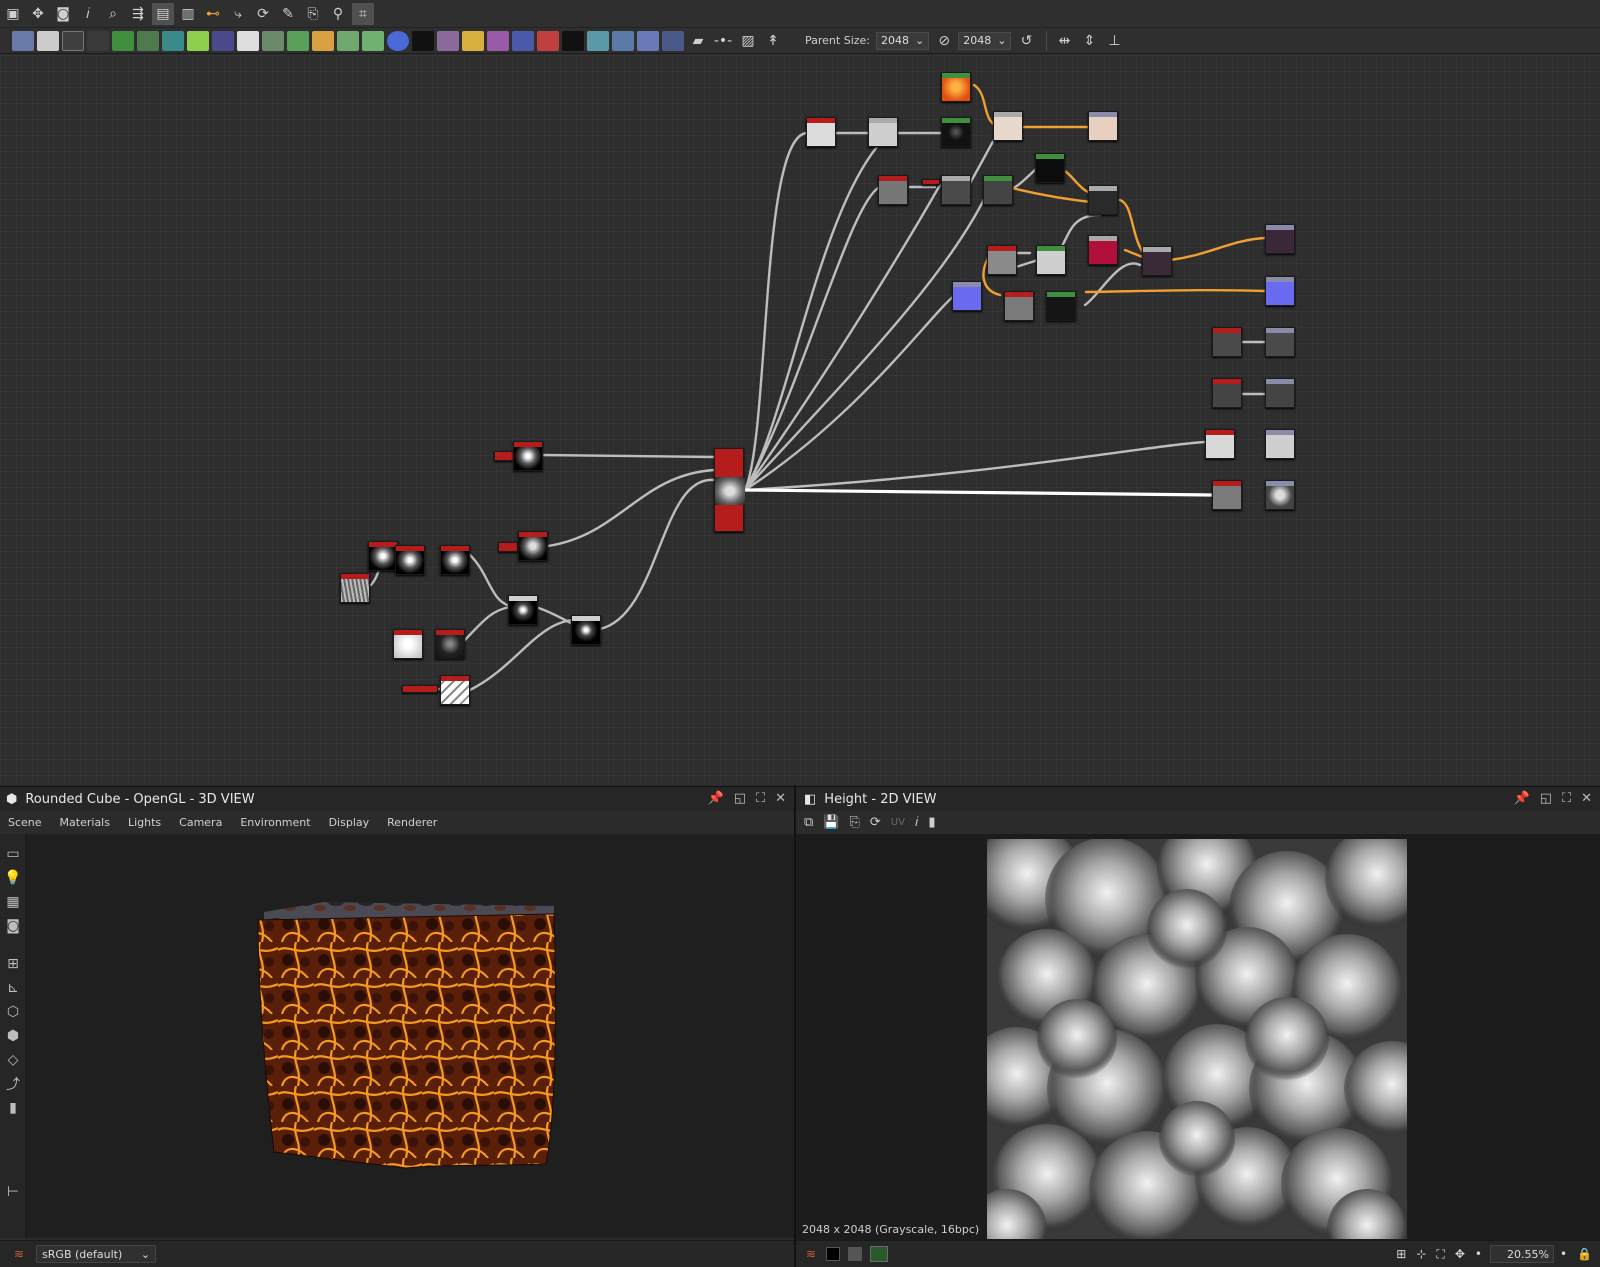 The height and width of the screenshot is (1267, 1600). I want to click on transform-node-icon, so click(173, 40).